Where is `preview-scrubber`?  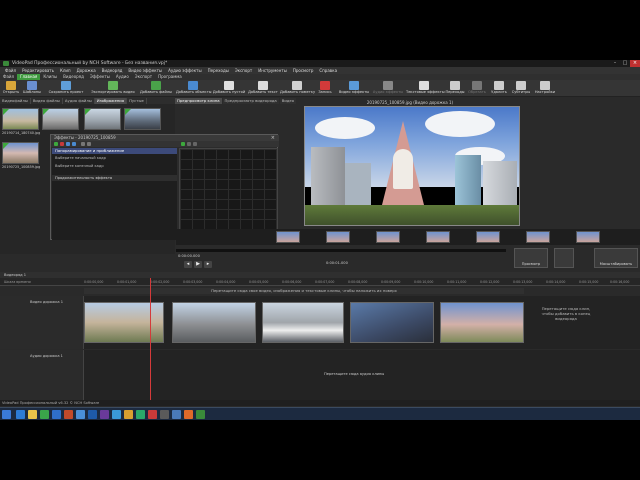
preview-scrubber is located at coordinates (341, 250).